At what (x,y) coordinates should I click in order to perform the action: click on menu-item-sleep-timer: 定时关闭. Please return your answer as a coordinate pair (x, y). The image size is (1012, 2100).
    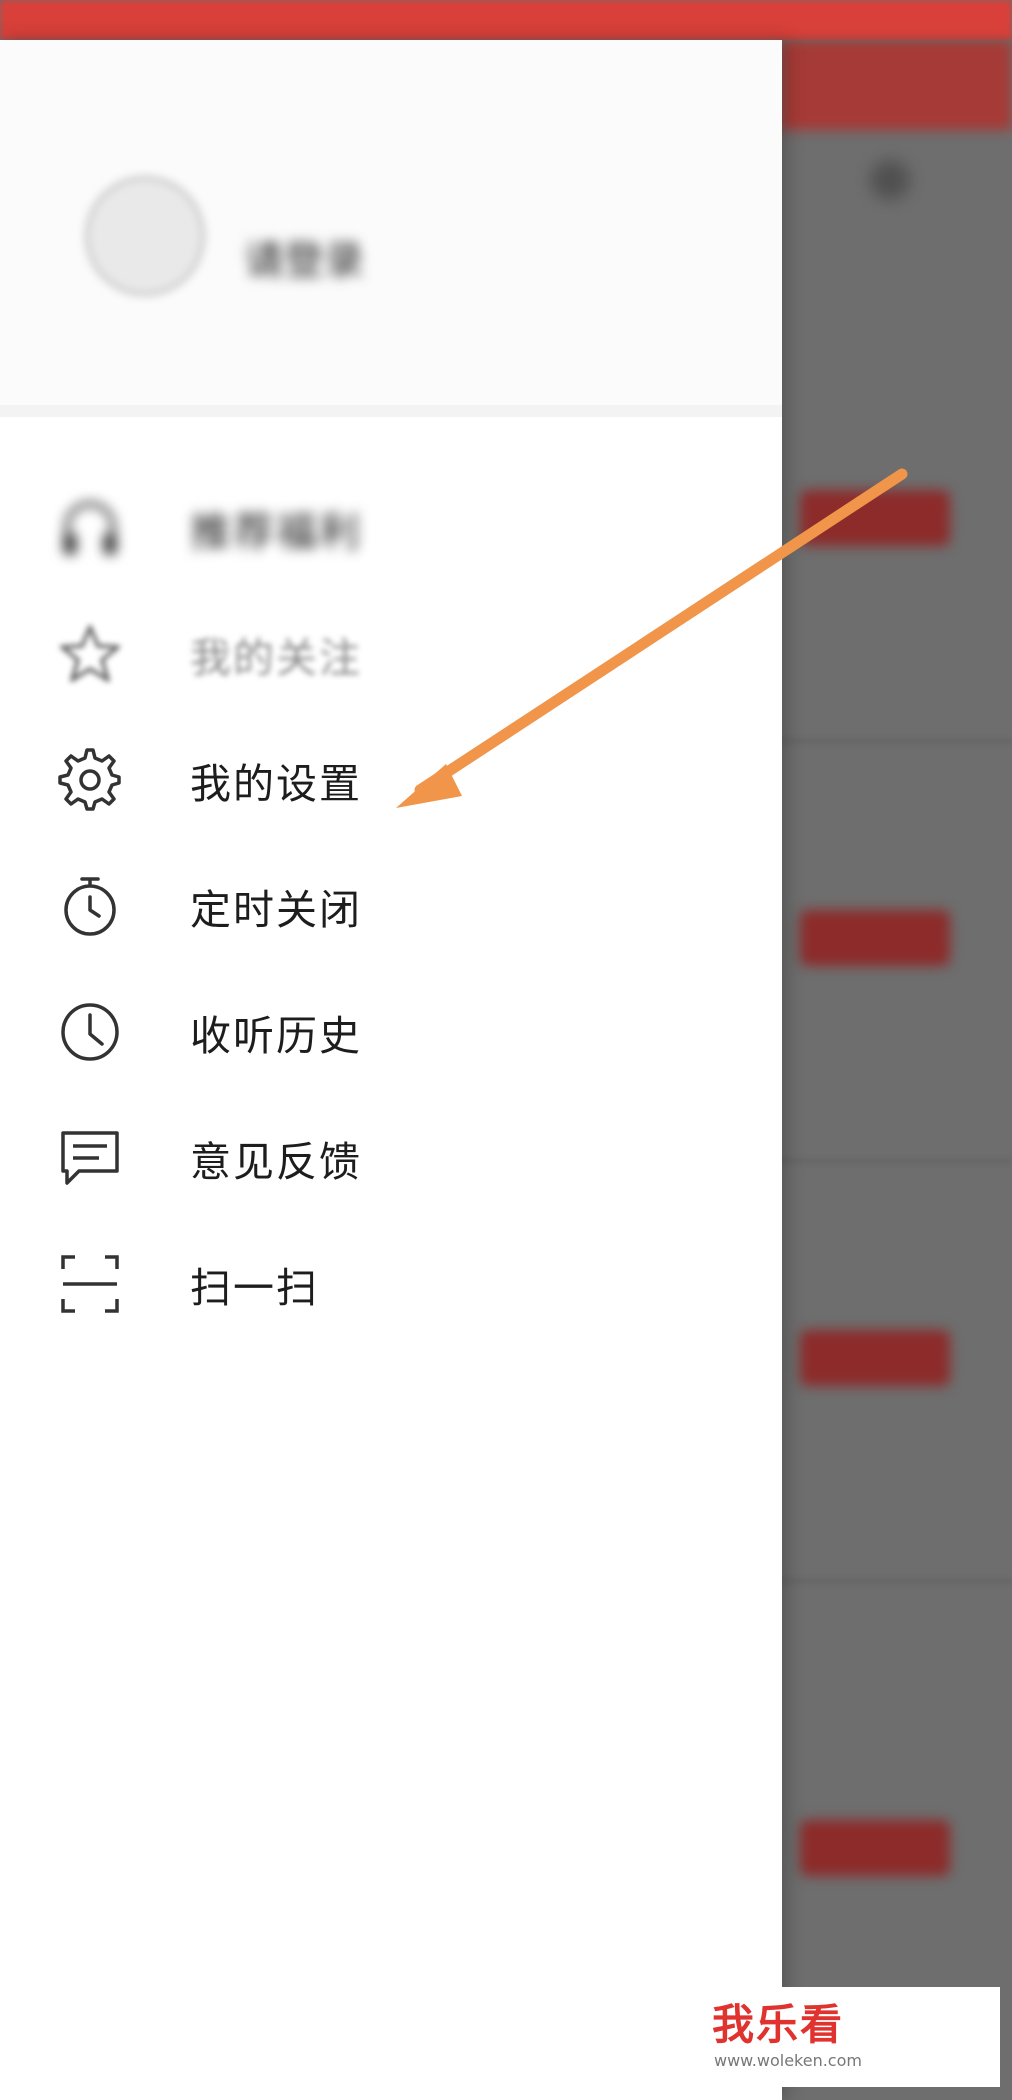
    Looking at the image, I should click on (391, 906).